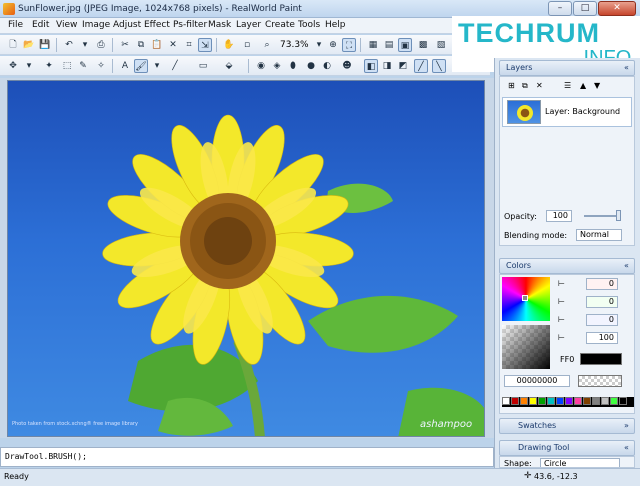 This screenshot has width=640, height=486. What do you see at coordinates (66, 25) in the screenshot?
I see `menu-view: View` at bounding box center [66, 25].